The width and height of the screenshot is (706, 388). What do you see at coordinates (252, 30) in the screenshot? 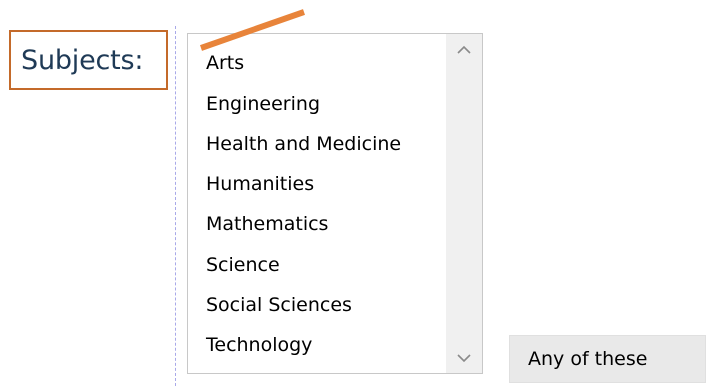
I see `annotation-stroke` at bounding box center [252, 30].